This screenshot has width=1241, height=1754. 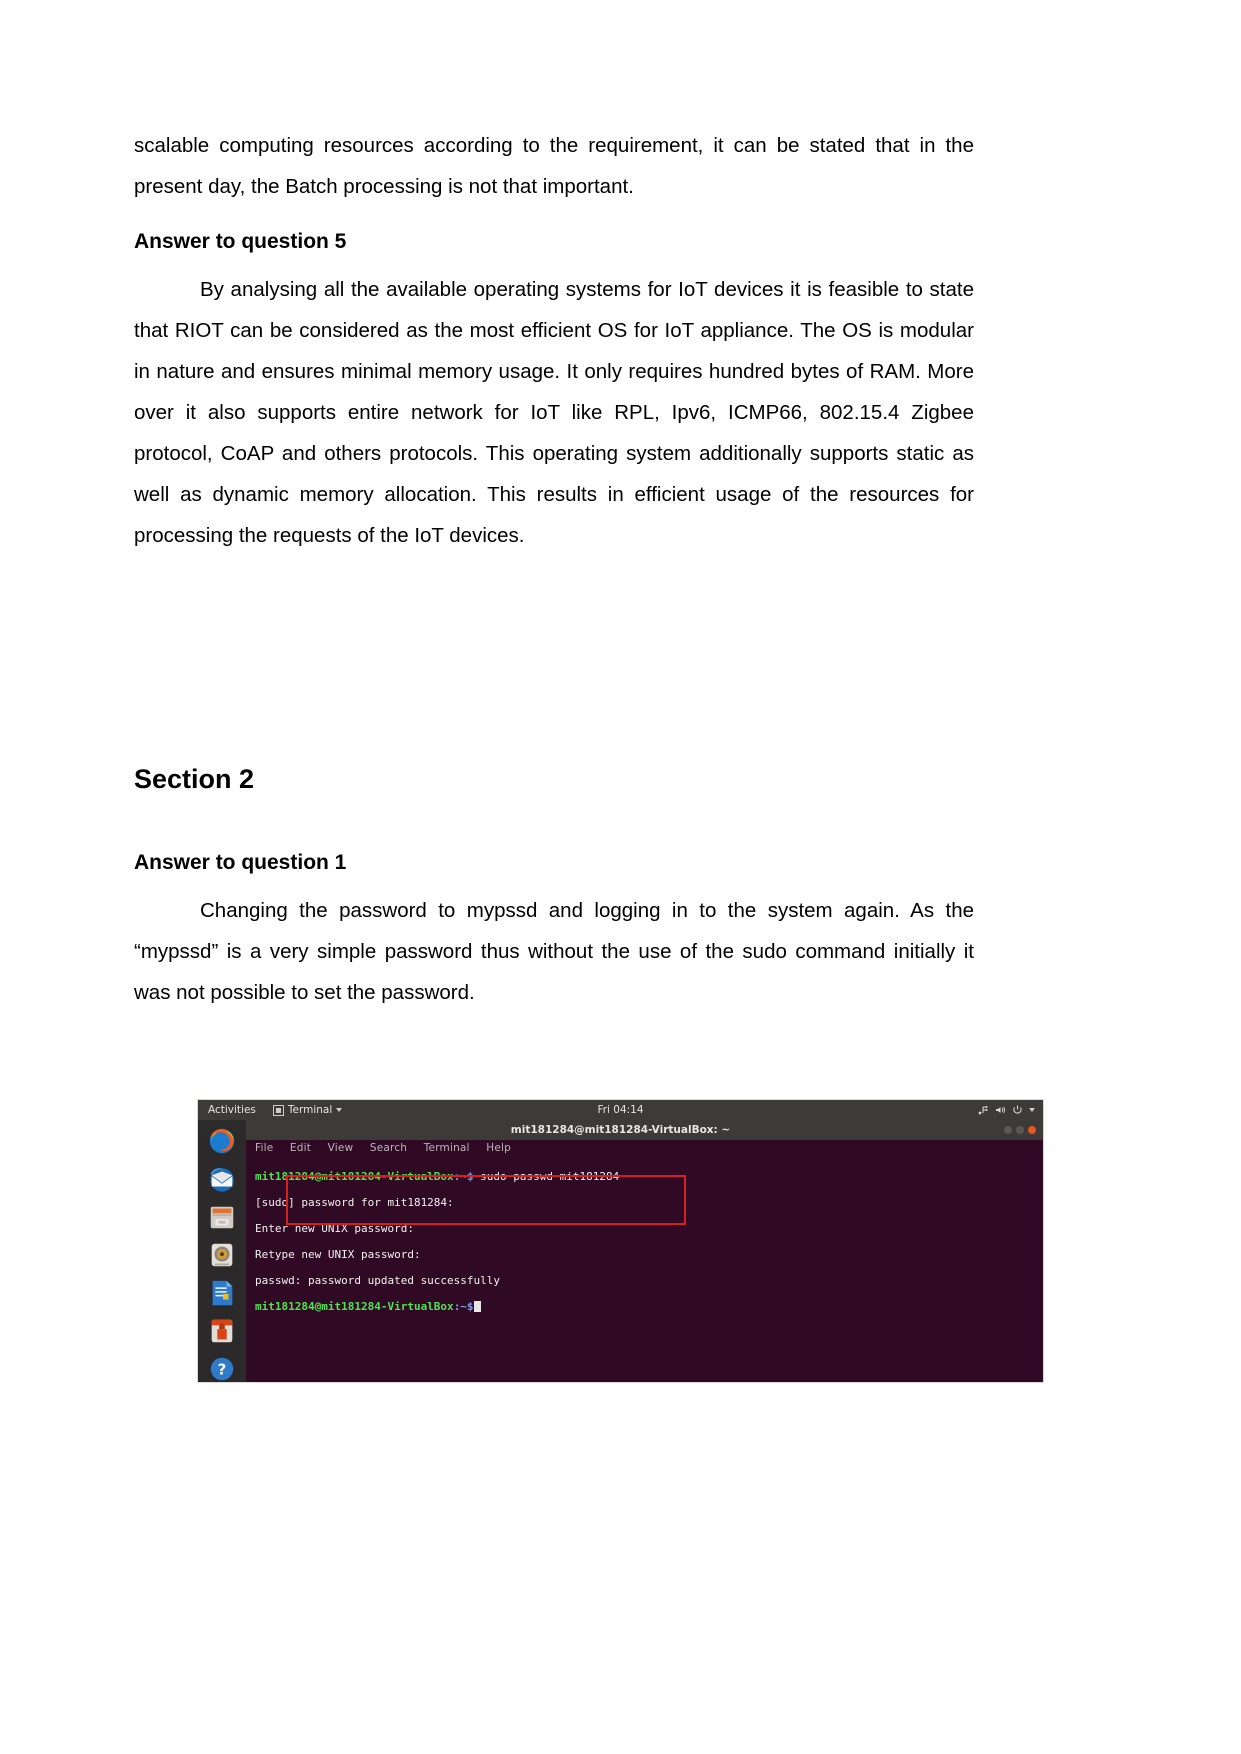 I want to click on dock-item-ubuntu-software, so click(x=222, y=1331).